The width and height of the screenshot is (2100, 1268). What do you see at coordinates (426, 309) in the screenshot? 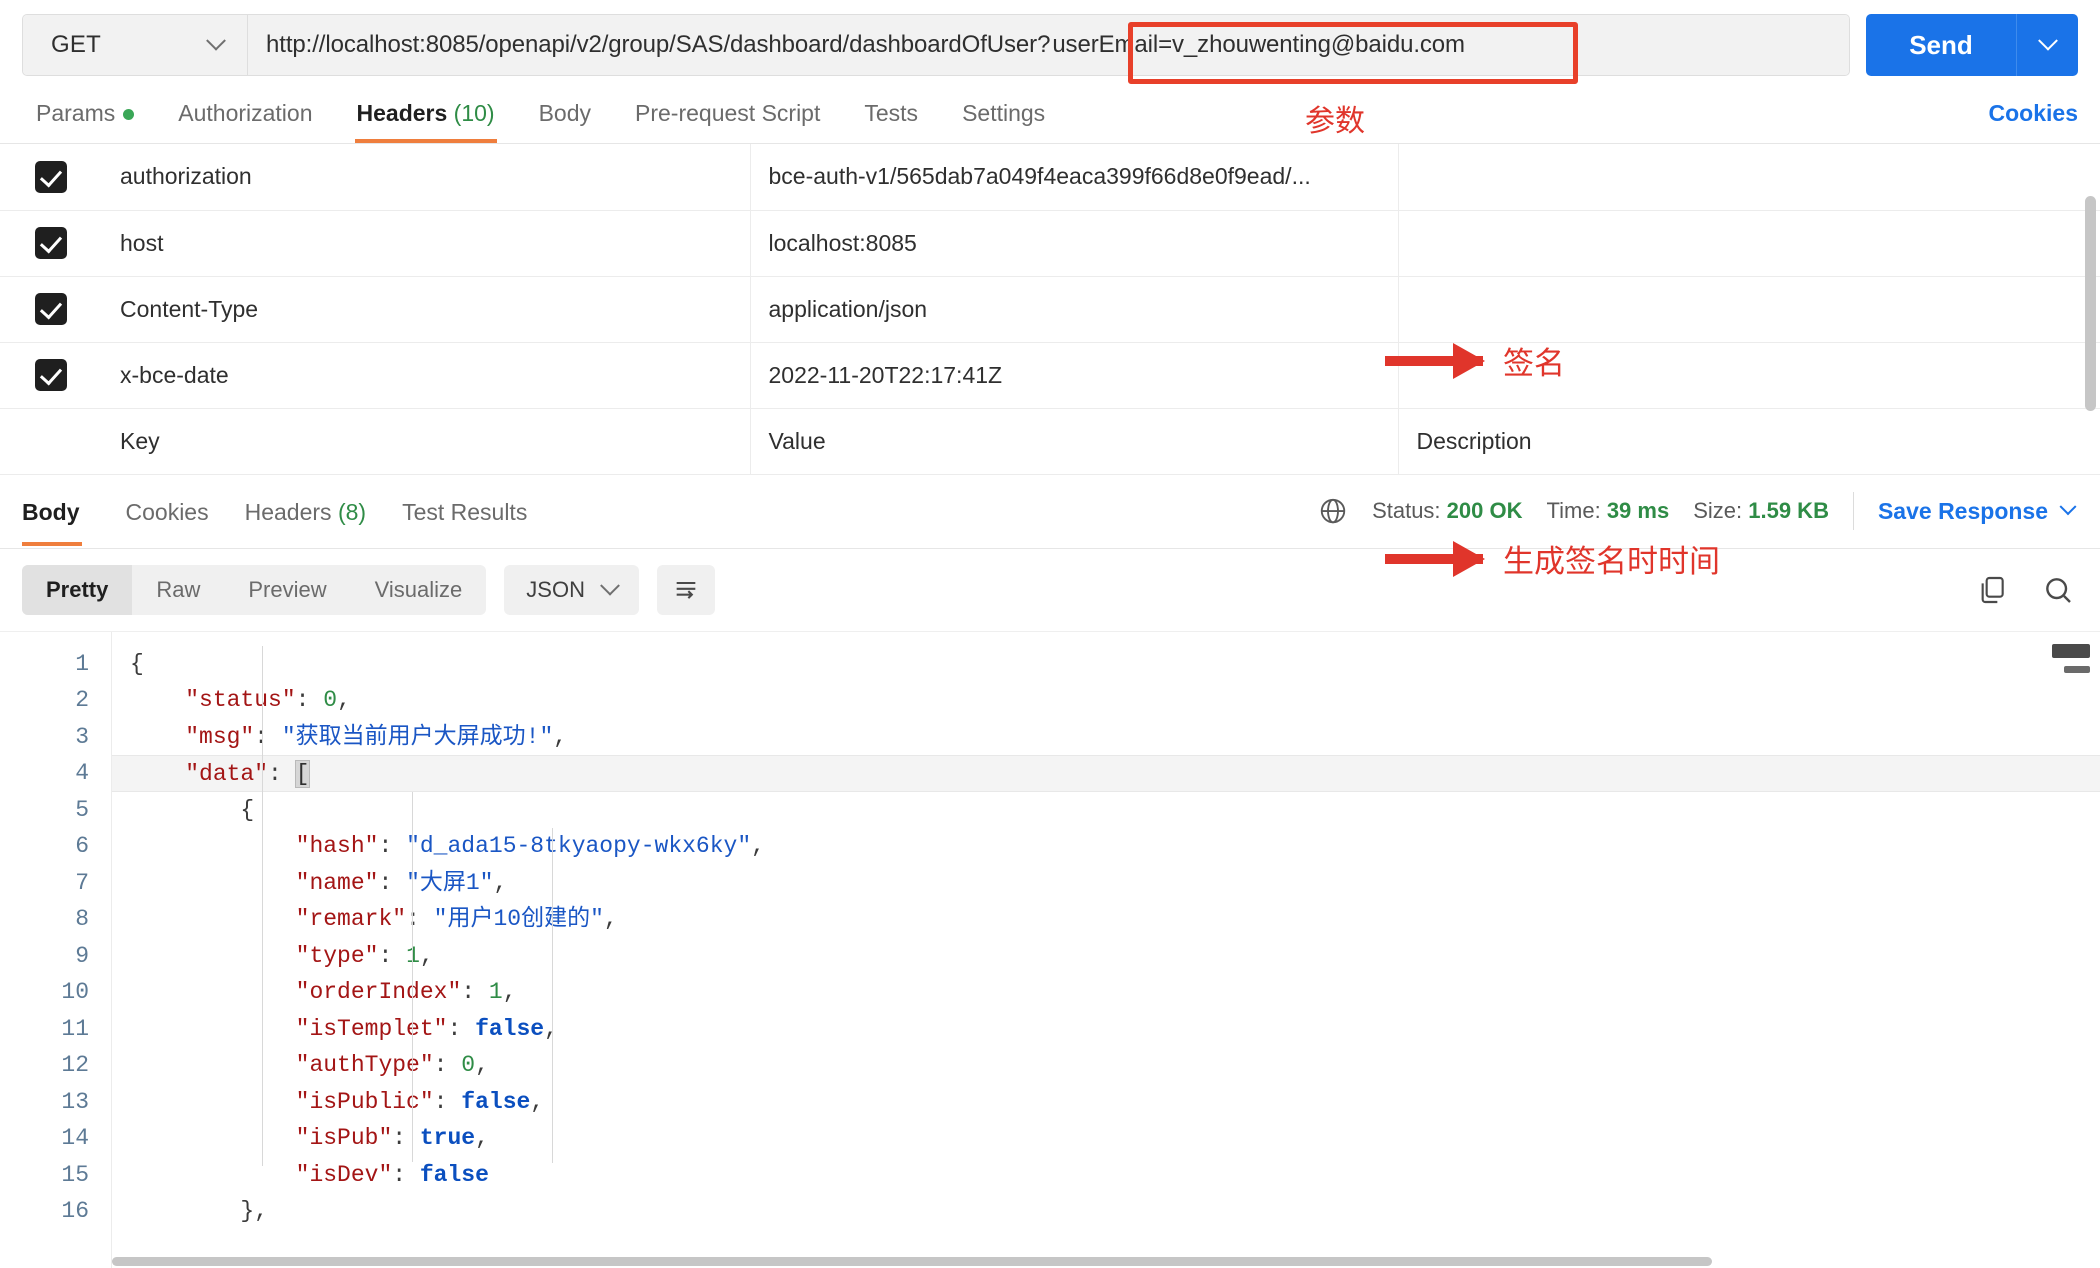
I see `header-key-cell: Content-Type` at bounding box center [426, 309].